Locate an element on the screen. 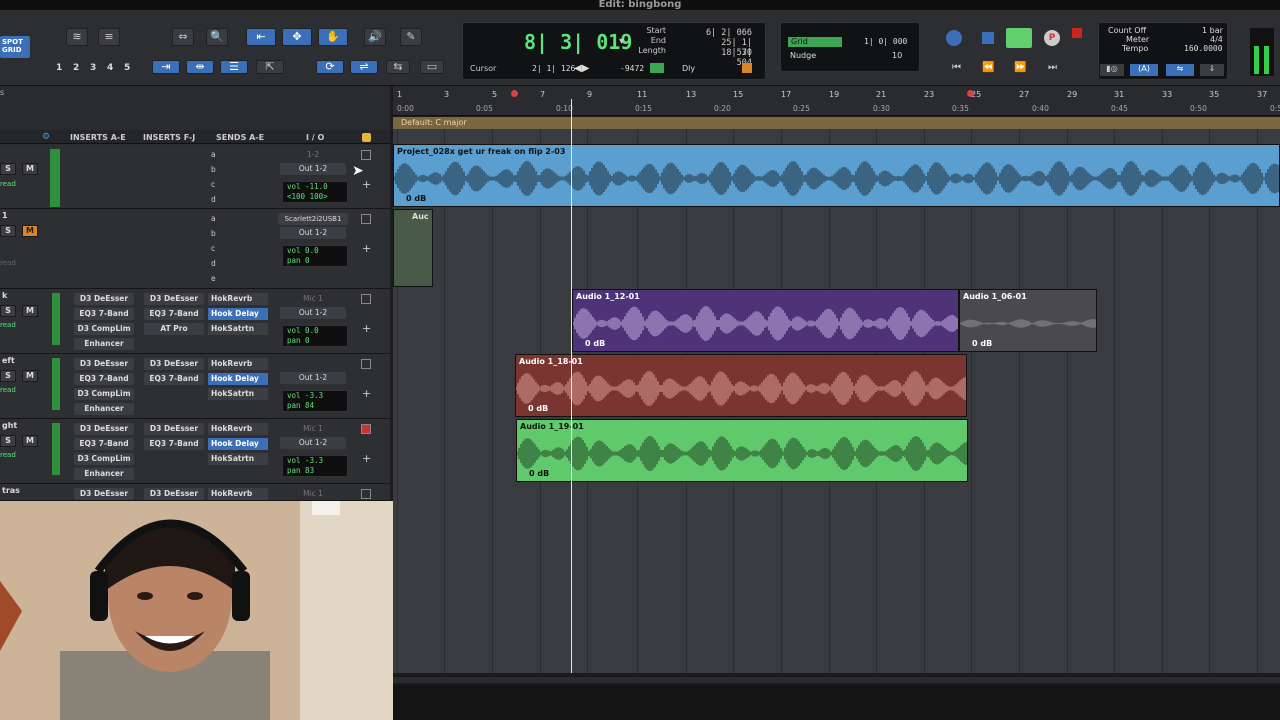  meter-value: 4/4 is located at coordinates (1216, 39).